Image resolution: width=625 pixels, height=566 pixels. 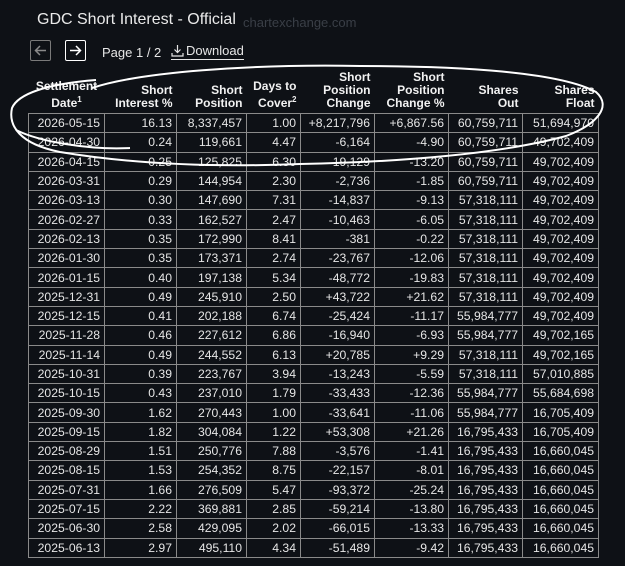 I want to click on table-cell: -11.06, so click(x=411, y=412).